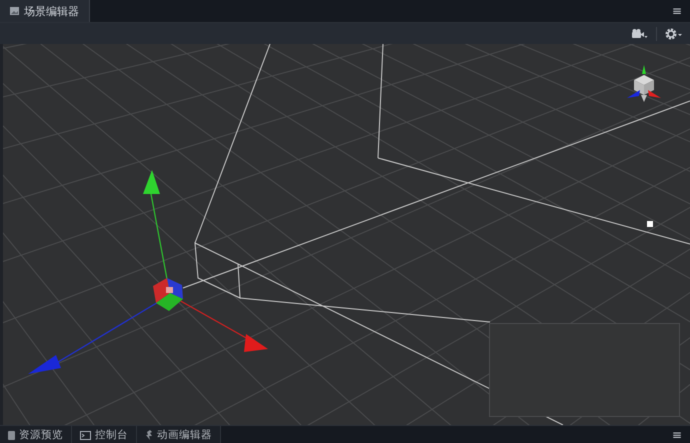 This screenshot has height=443, width=690. I want to click on image-icon, so click(14, 11).